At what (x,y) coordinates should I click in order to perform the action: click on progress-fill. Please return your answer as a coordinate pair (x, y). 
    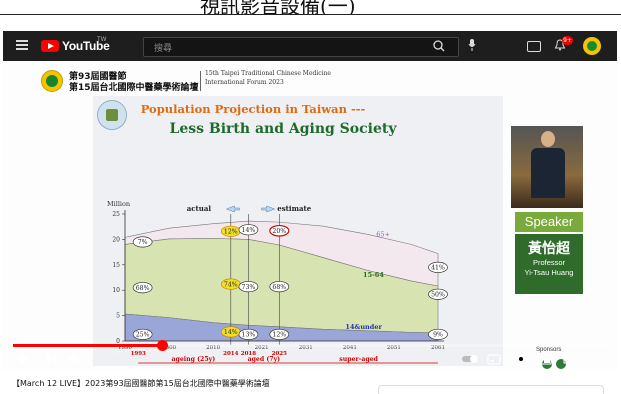
    Looking at the image, I should click on (87, 345).